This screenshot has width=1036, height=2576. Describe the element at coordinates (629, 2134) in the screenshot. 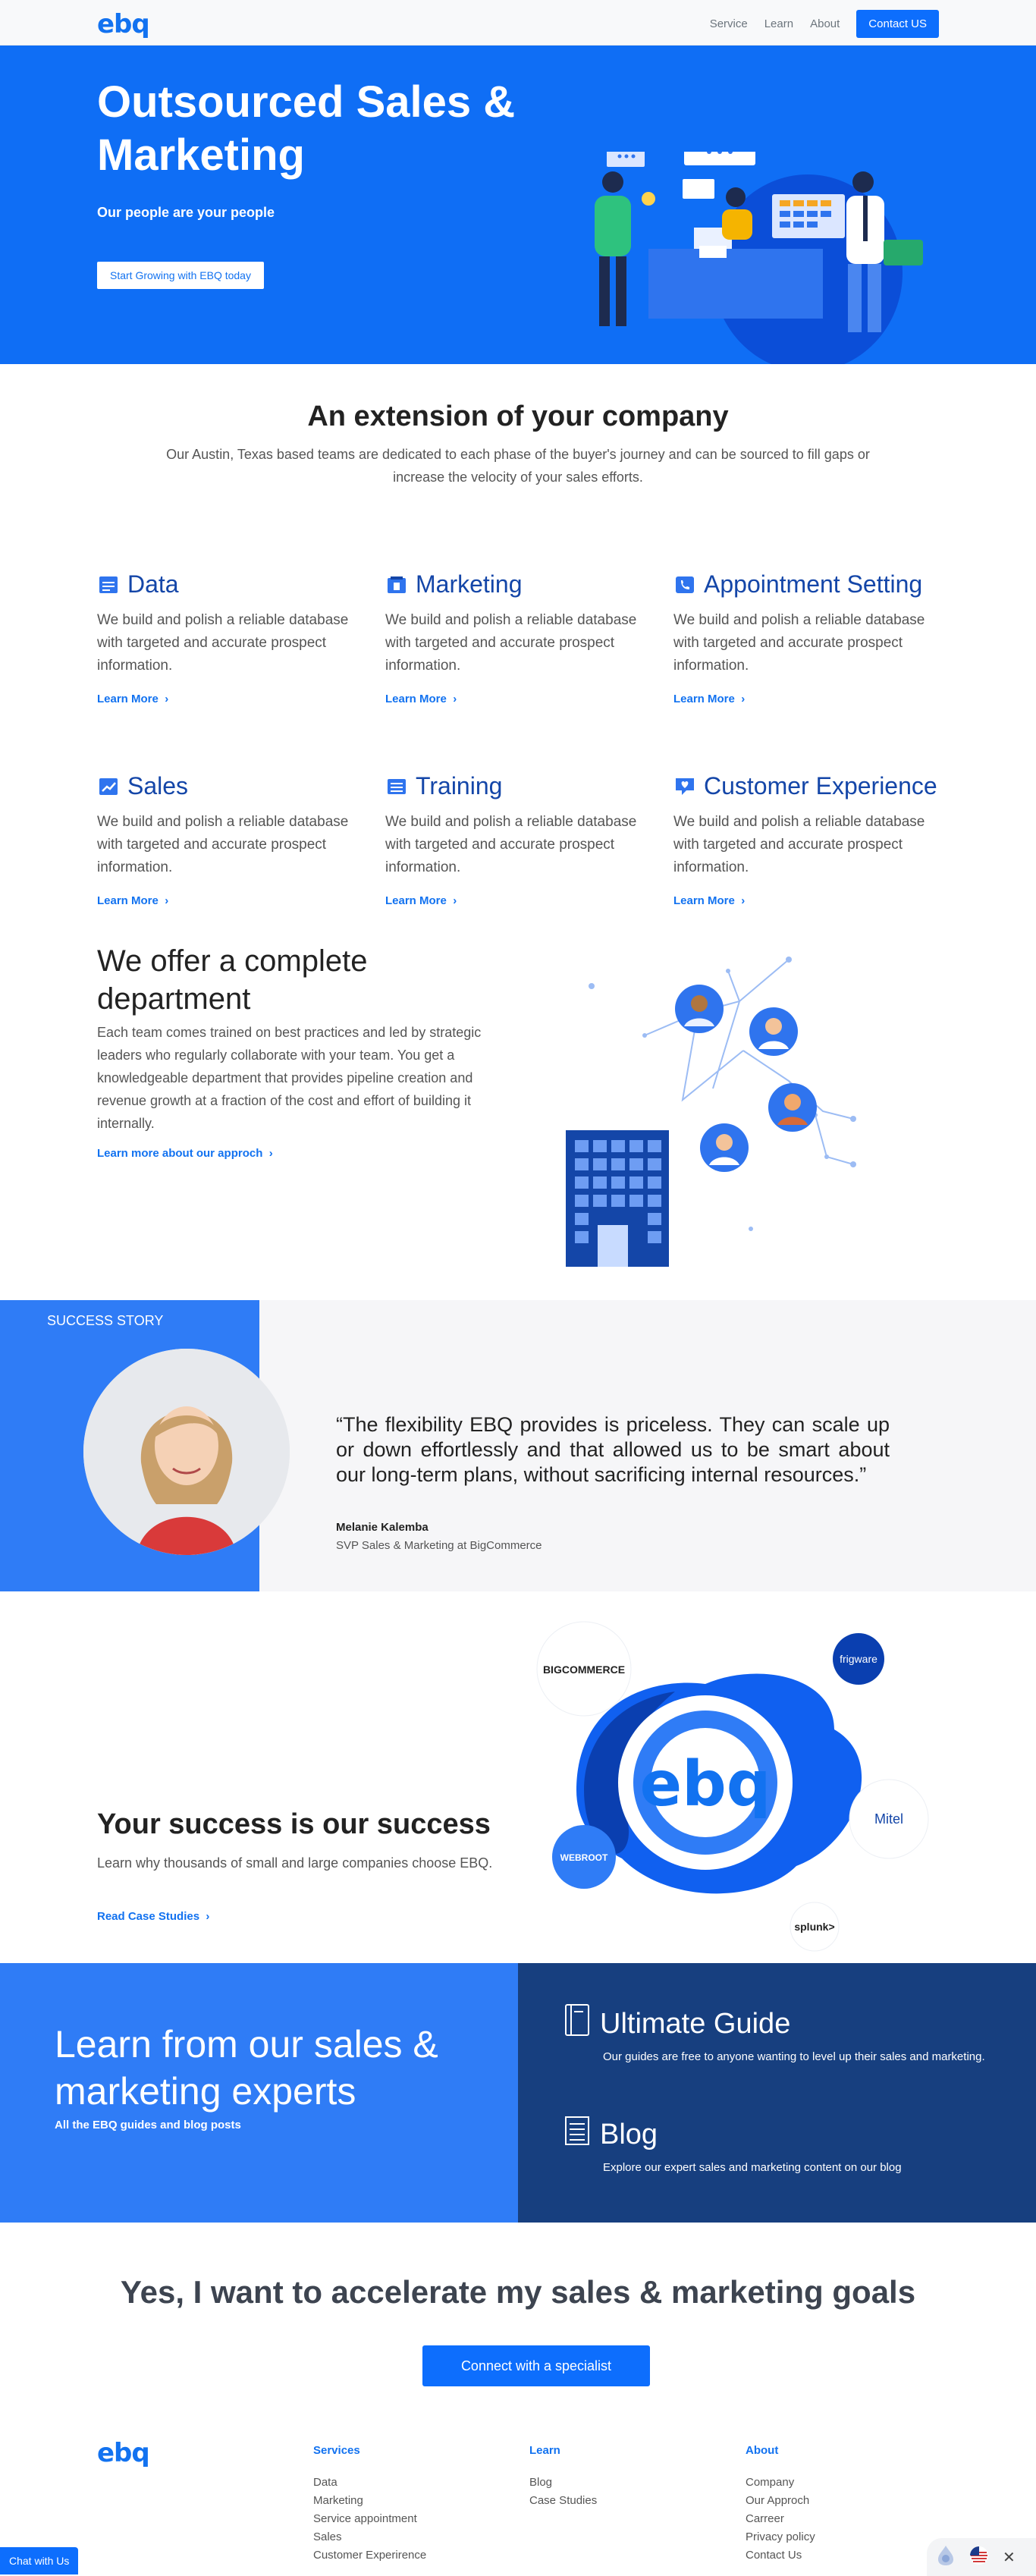

I see `blog-title: Blog` at that location.